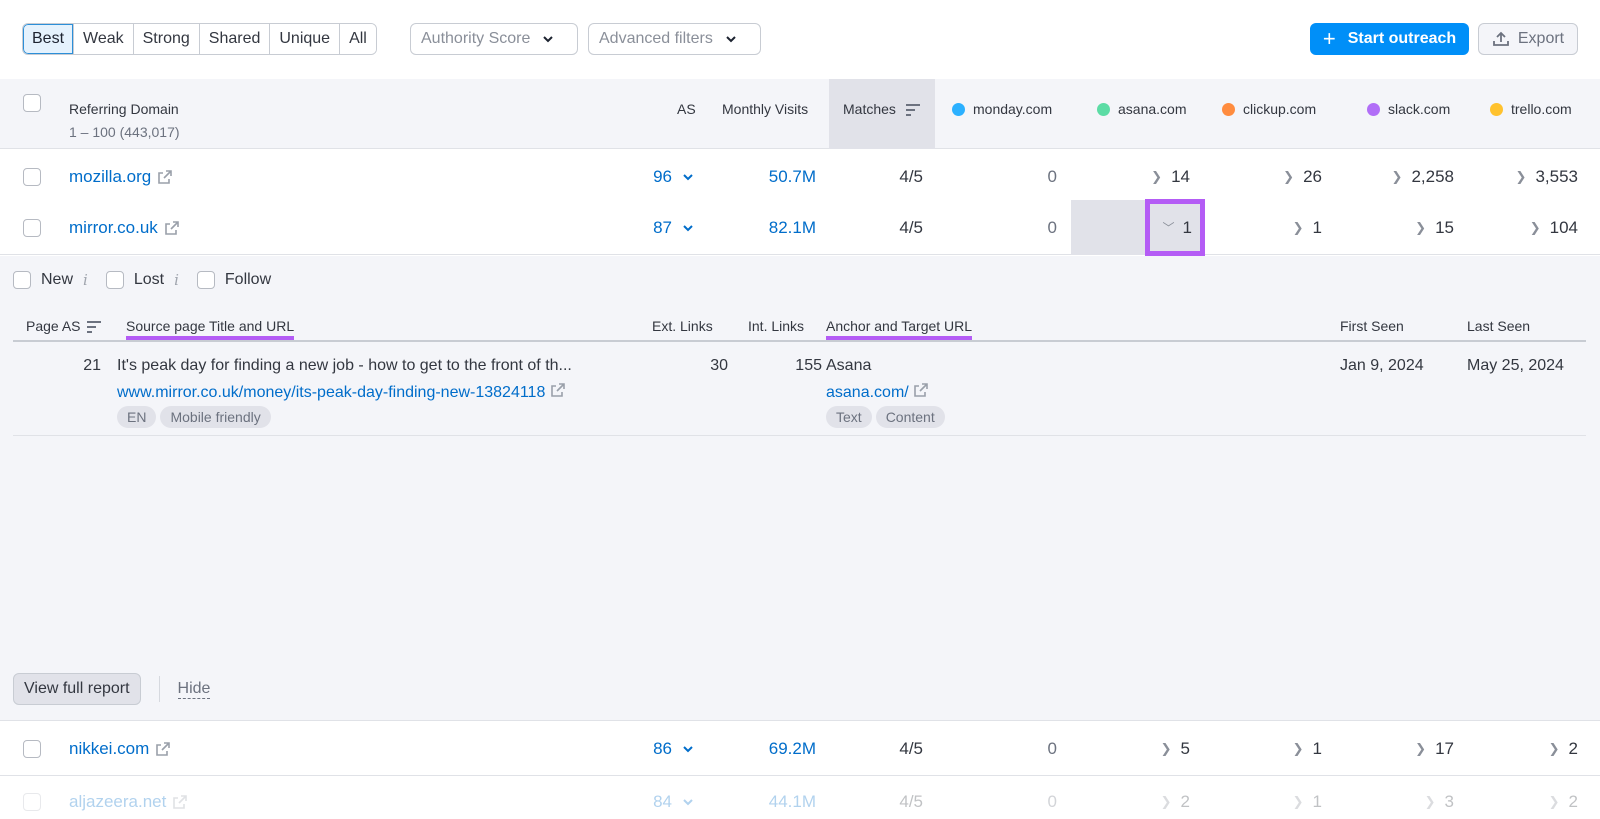 The width and height of the screenshot is (1600, 819). I want to click on header-page-as: Page AS, so click(63, 326).